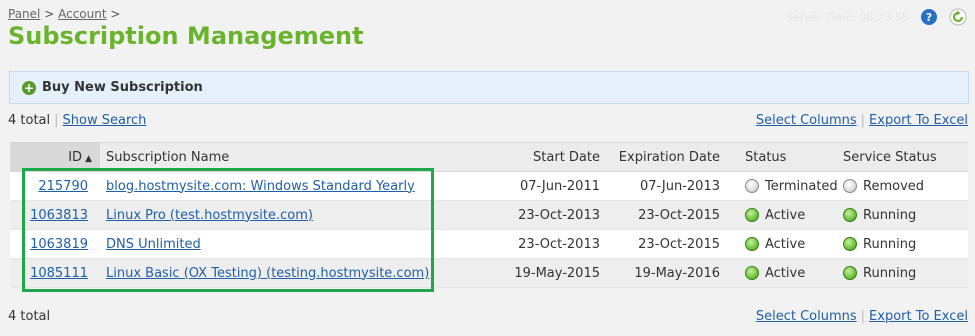 The image size is (975, 336). I want to click on row-id-cell: 1063819, so click(55, 244).